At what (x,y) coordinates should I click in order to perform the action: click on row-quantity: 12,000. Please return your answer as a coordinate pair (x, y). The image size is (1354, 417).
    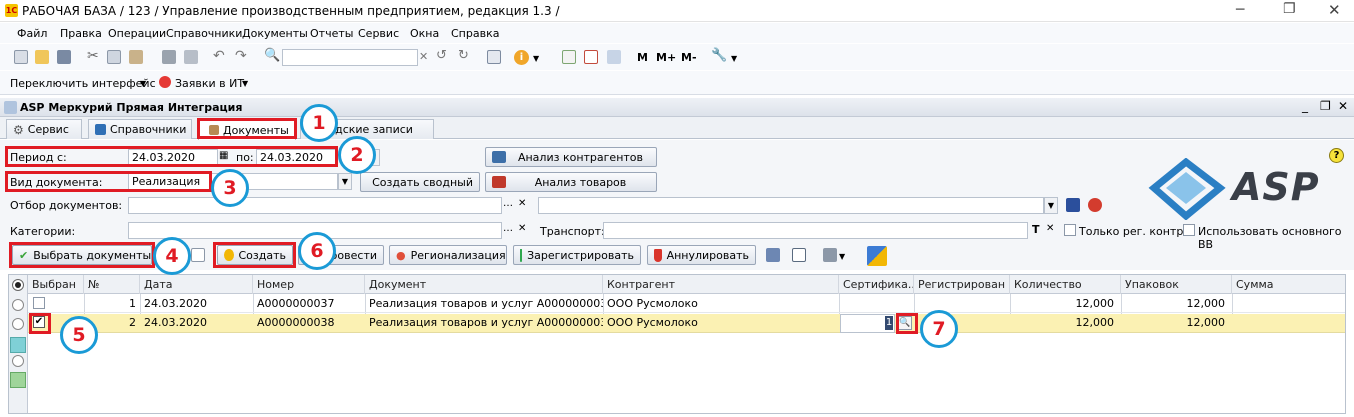
    Looking at the image, I should click on (1095, 322).